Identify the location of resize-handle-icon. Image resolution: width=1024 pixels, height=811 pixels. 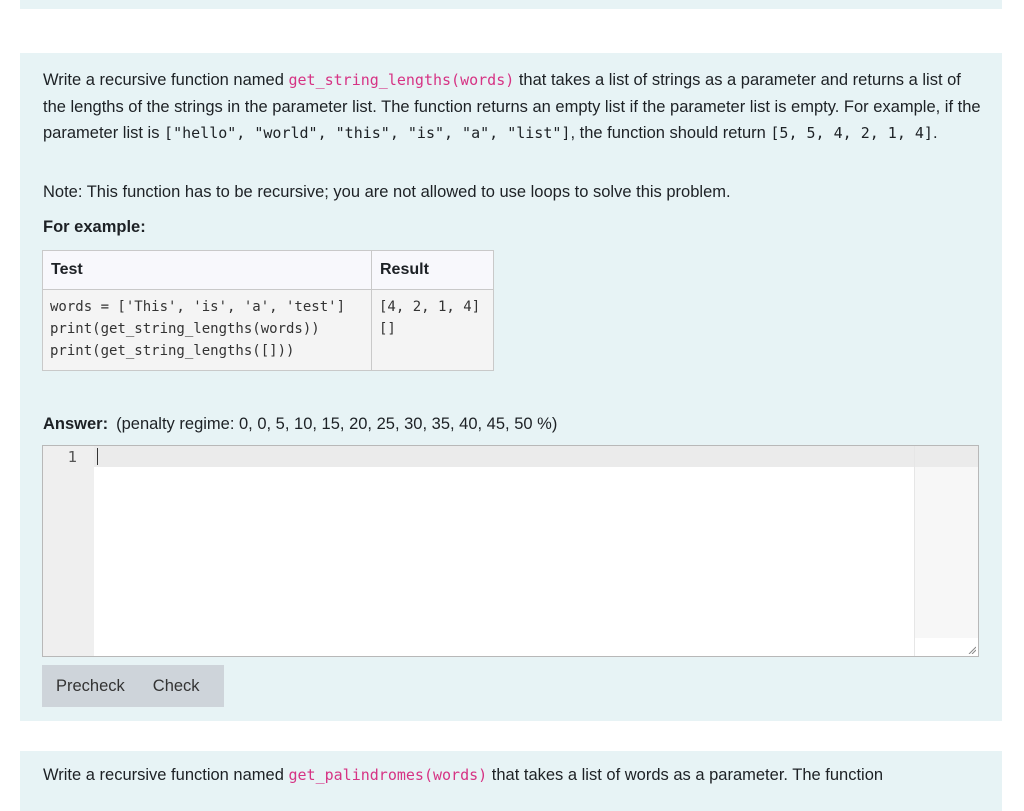
(972, 650).